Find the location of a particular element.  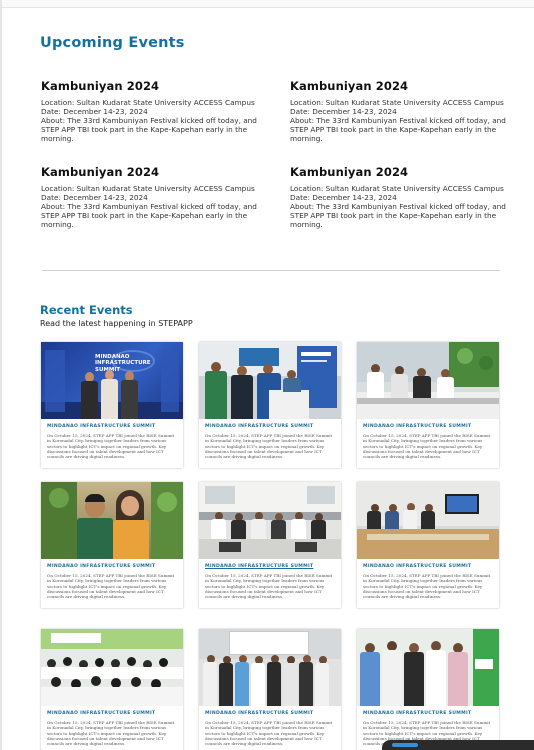

recent-events-heading: Recent Events is located at coordinates (86, 310).